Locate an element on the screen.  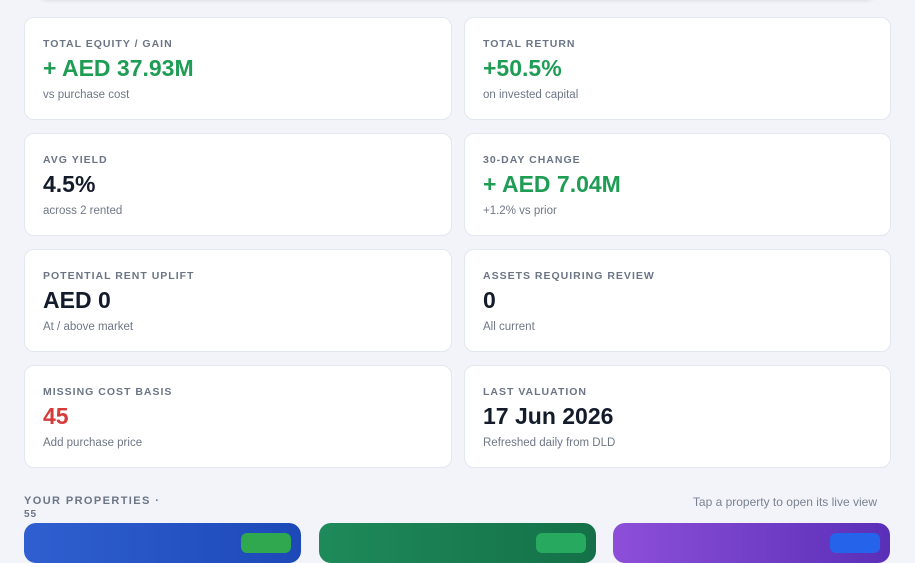
kpi-value: + AED 37.93M is located at coordinates (118, 68).